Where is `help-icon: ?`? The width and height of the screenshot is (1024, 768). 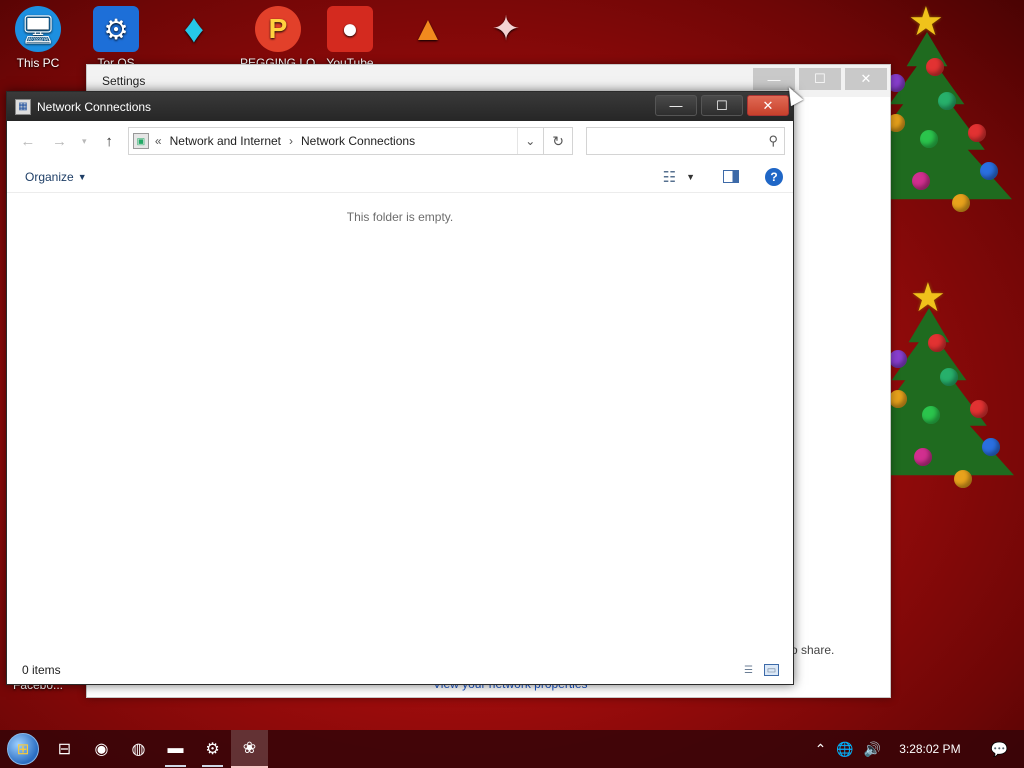
help-icon: ? is located at coordinates (774, 176).